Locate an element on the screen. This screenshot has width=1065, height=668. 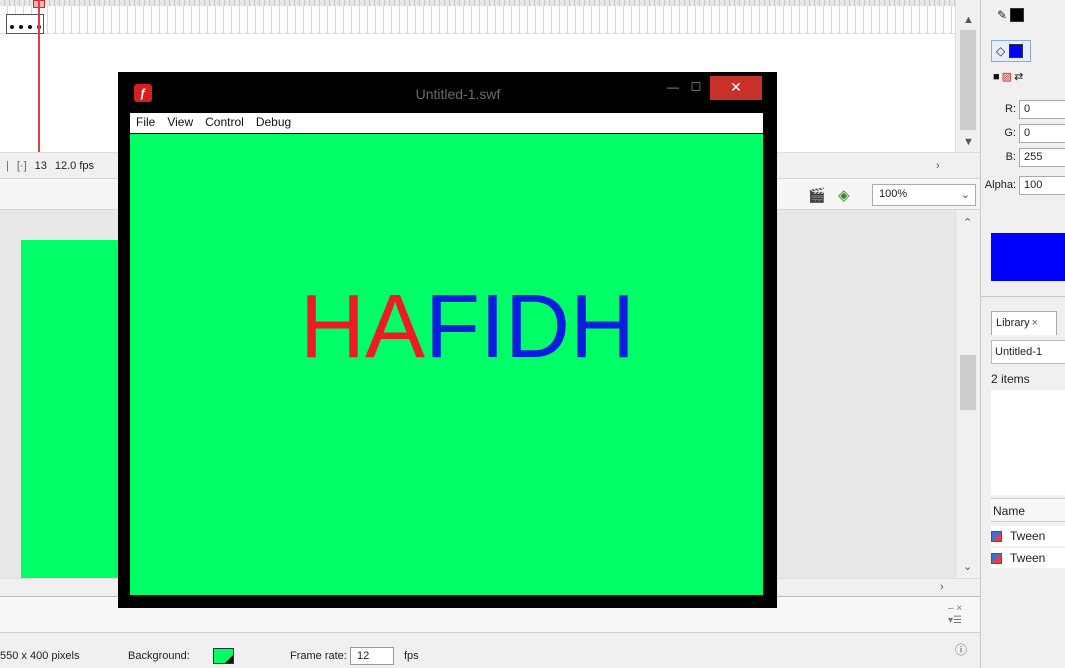
stage-size: 550 x 400 pixels is located at coordinates (40, 656).